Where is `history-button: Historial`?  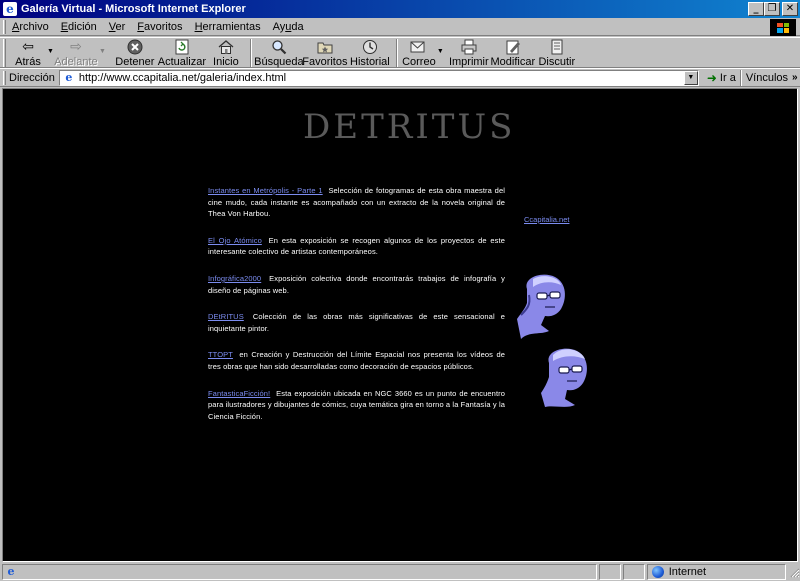
history-button: Historial is located at coordinates (370, 53).